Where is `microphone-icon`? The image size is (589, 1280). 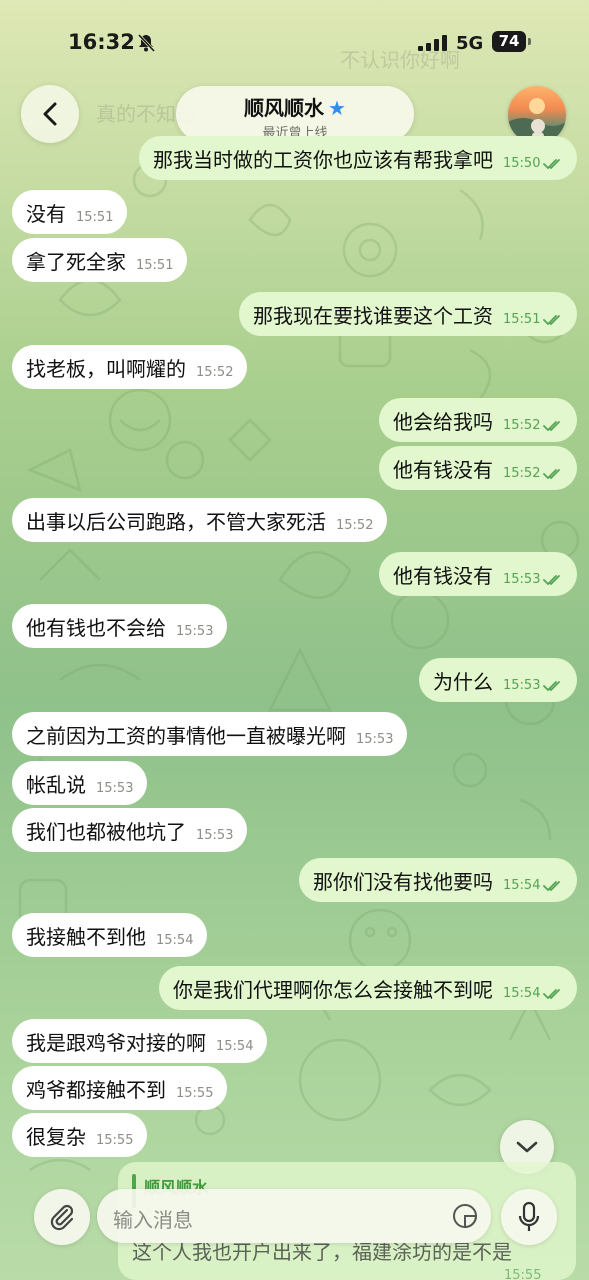
microphone-icon is located at coordinates (529, 1216).